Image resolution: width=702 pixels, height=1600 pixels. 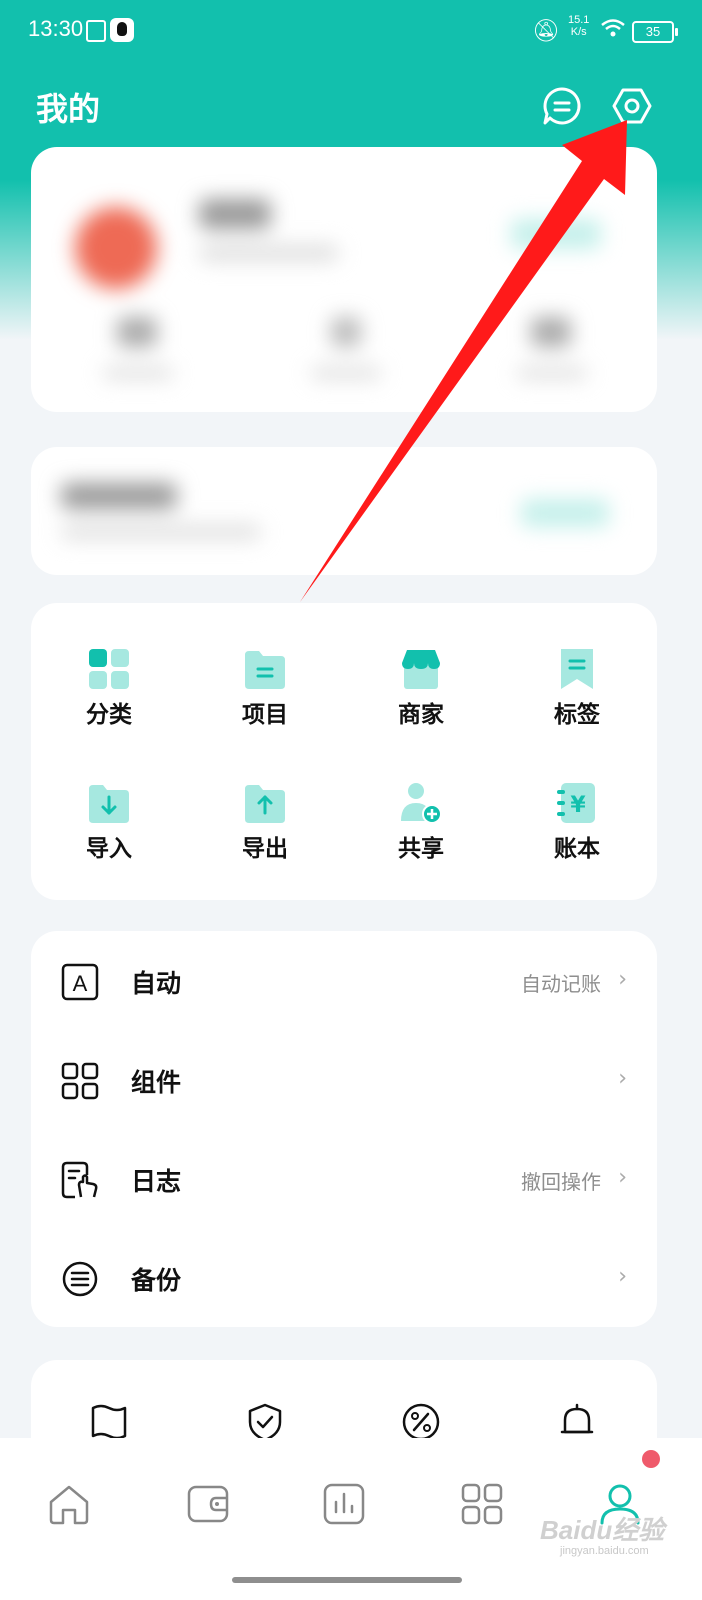 What do you see at coordinates (421, 715) in the screenshot?
I see `grid-item-label: 商家` at bounding box center [421, 715].